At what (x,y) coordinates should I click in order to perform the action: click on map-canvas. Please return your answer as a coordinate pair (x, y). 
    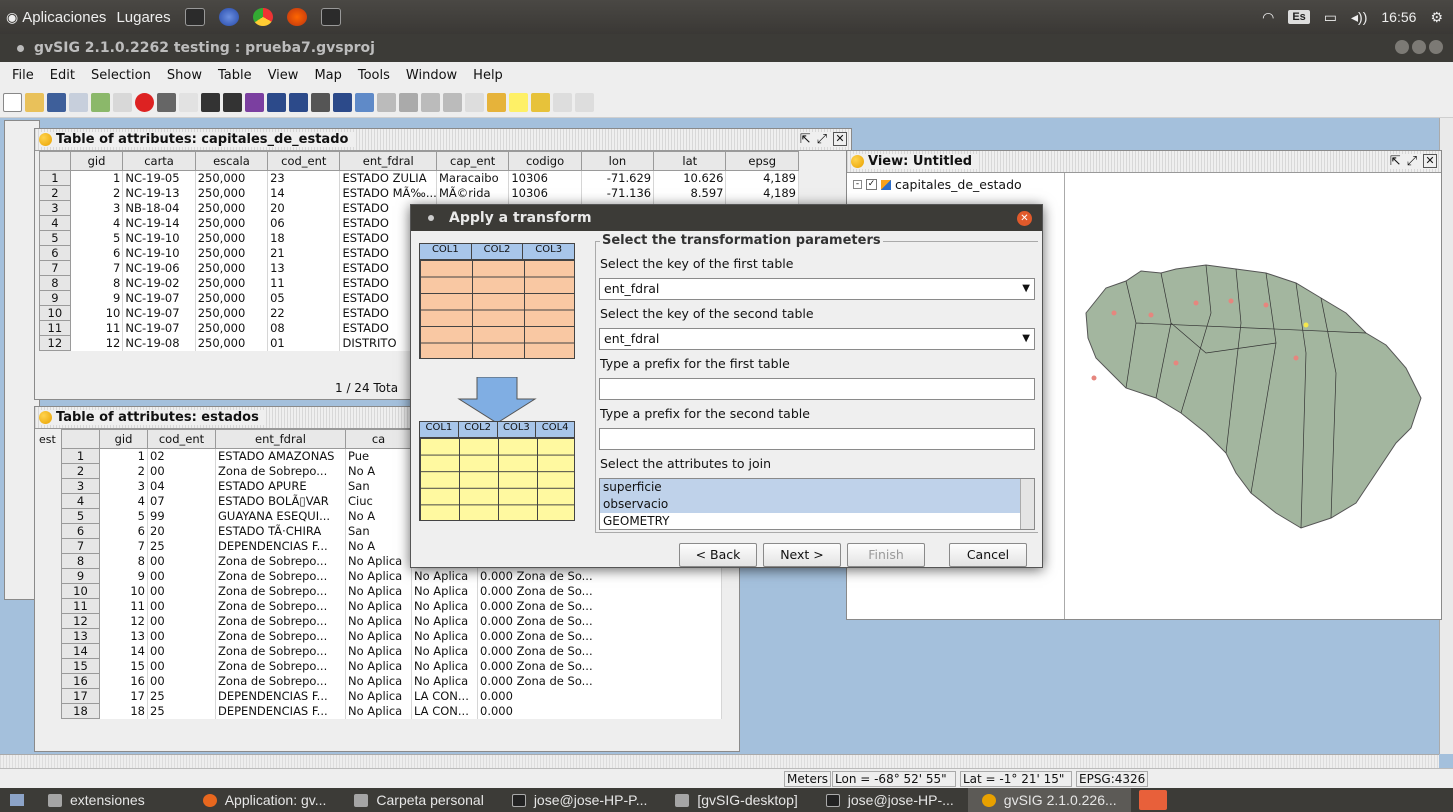
    Looking at the image, I should click on (1253, 396).